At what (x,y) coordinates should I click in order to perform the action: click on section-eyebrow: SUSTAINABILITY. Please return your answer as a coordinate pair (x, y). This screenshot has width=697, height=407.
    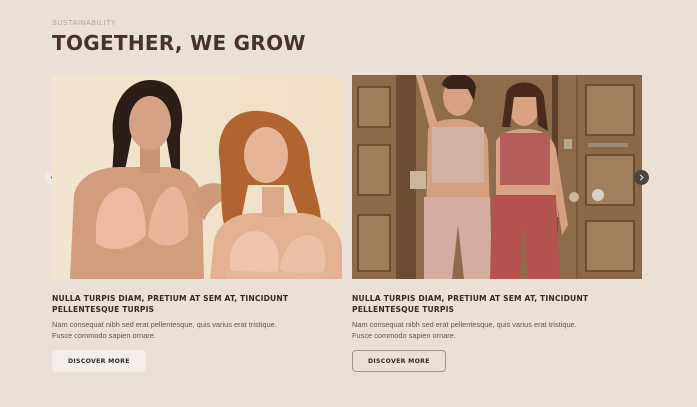
    Looking at the image, I should click on (84, 23).